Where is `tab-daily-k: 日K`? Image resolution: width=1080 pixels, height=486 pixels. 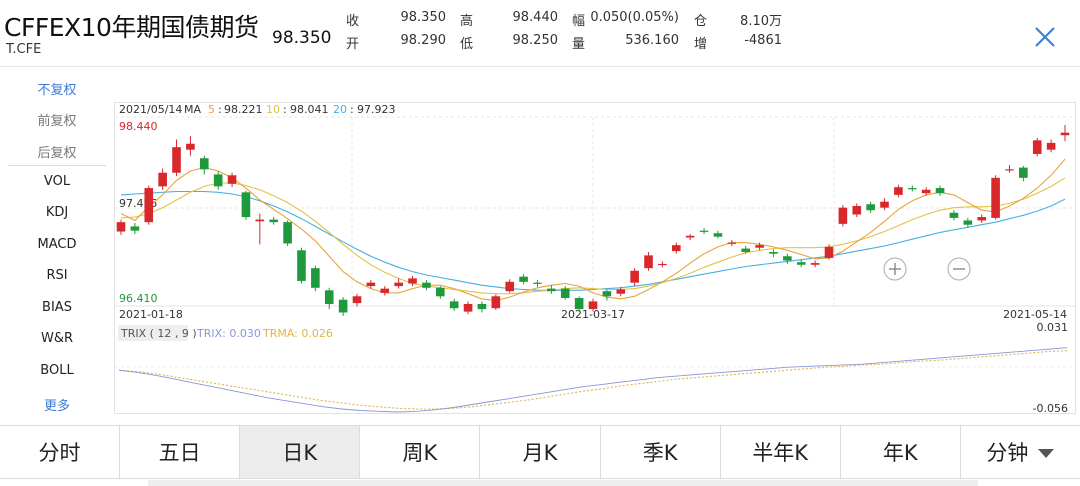
tab-daily-k: 日K is located at coordinates (300, 452).